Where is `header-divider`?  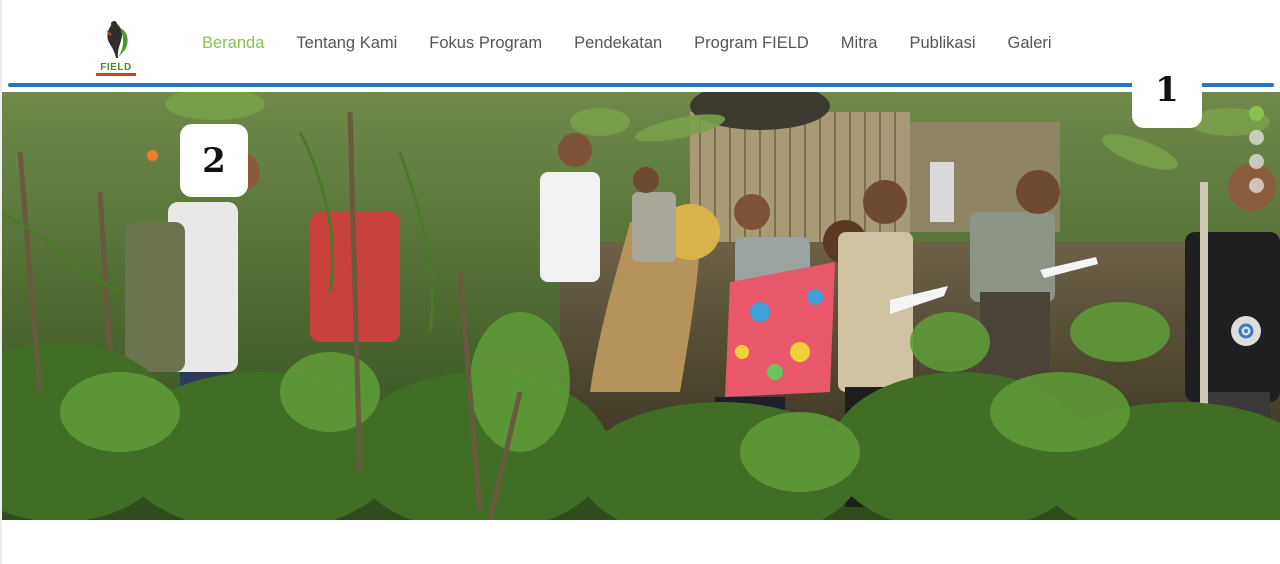 header-divider is located at coordinates (641, 85).